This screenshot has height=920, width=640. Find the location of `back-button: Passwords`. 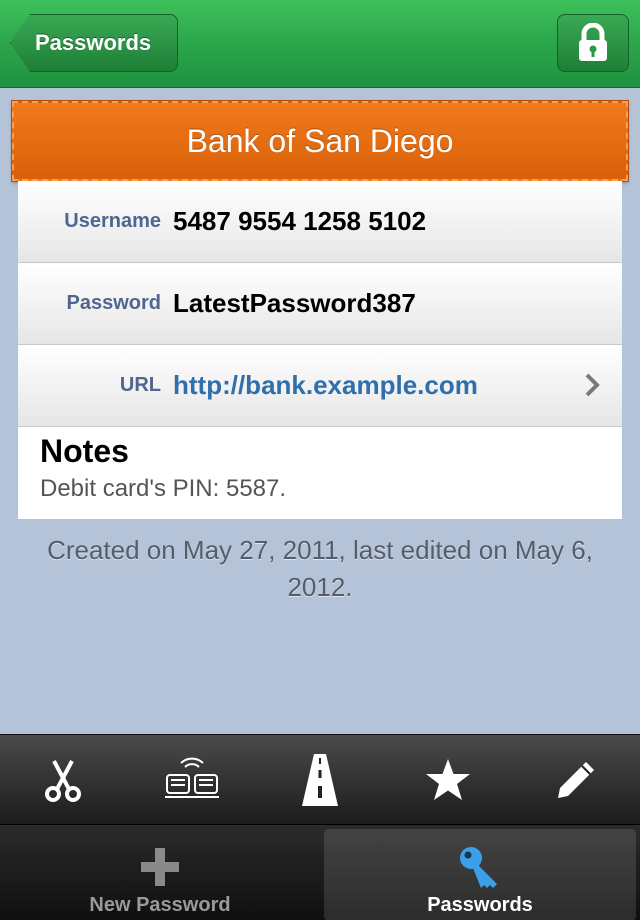

back-button: Passwords is located at coordinates (94, 43).